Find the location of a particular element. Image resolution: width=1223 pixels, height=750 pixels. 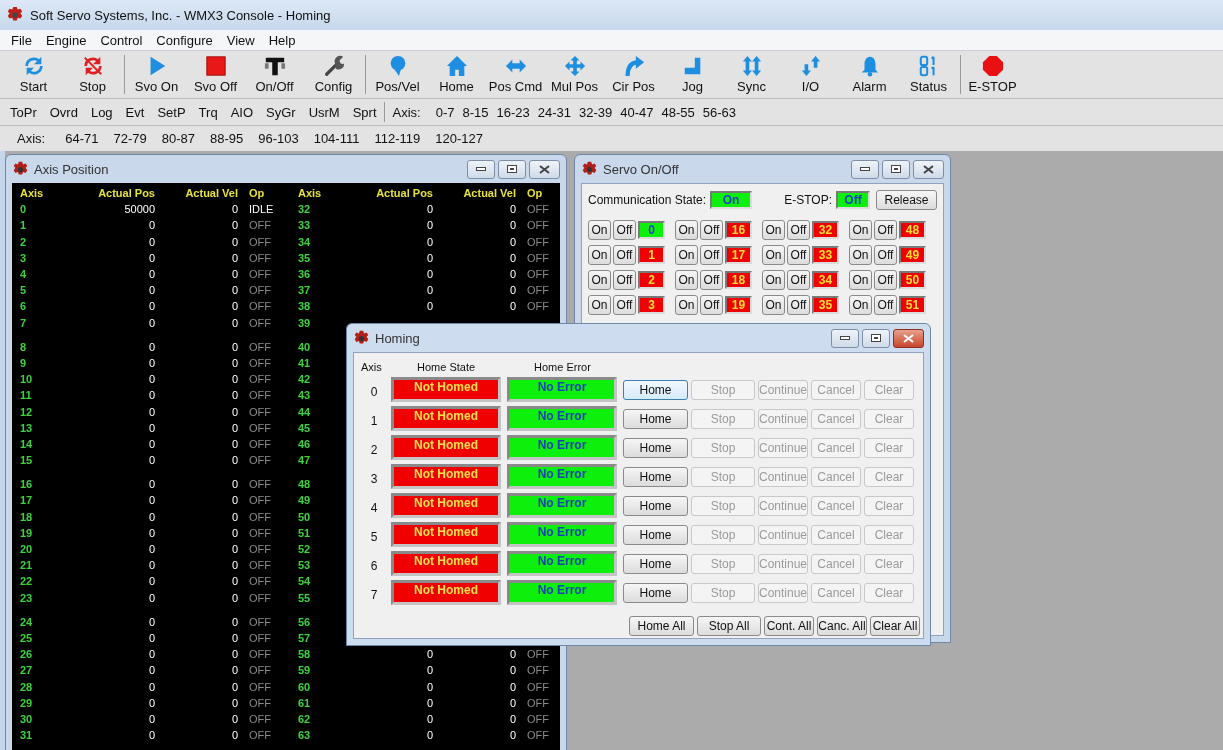

menu-item: View is located at coordinates (240, 40).